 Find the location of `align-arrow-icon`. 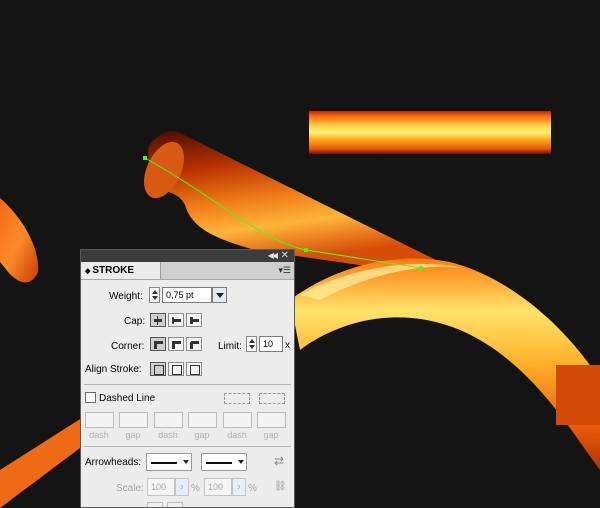

align-arrow-icon is located at coordinates (155, 504).